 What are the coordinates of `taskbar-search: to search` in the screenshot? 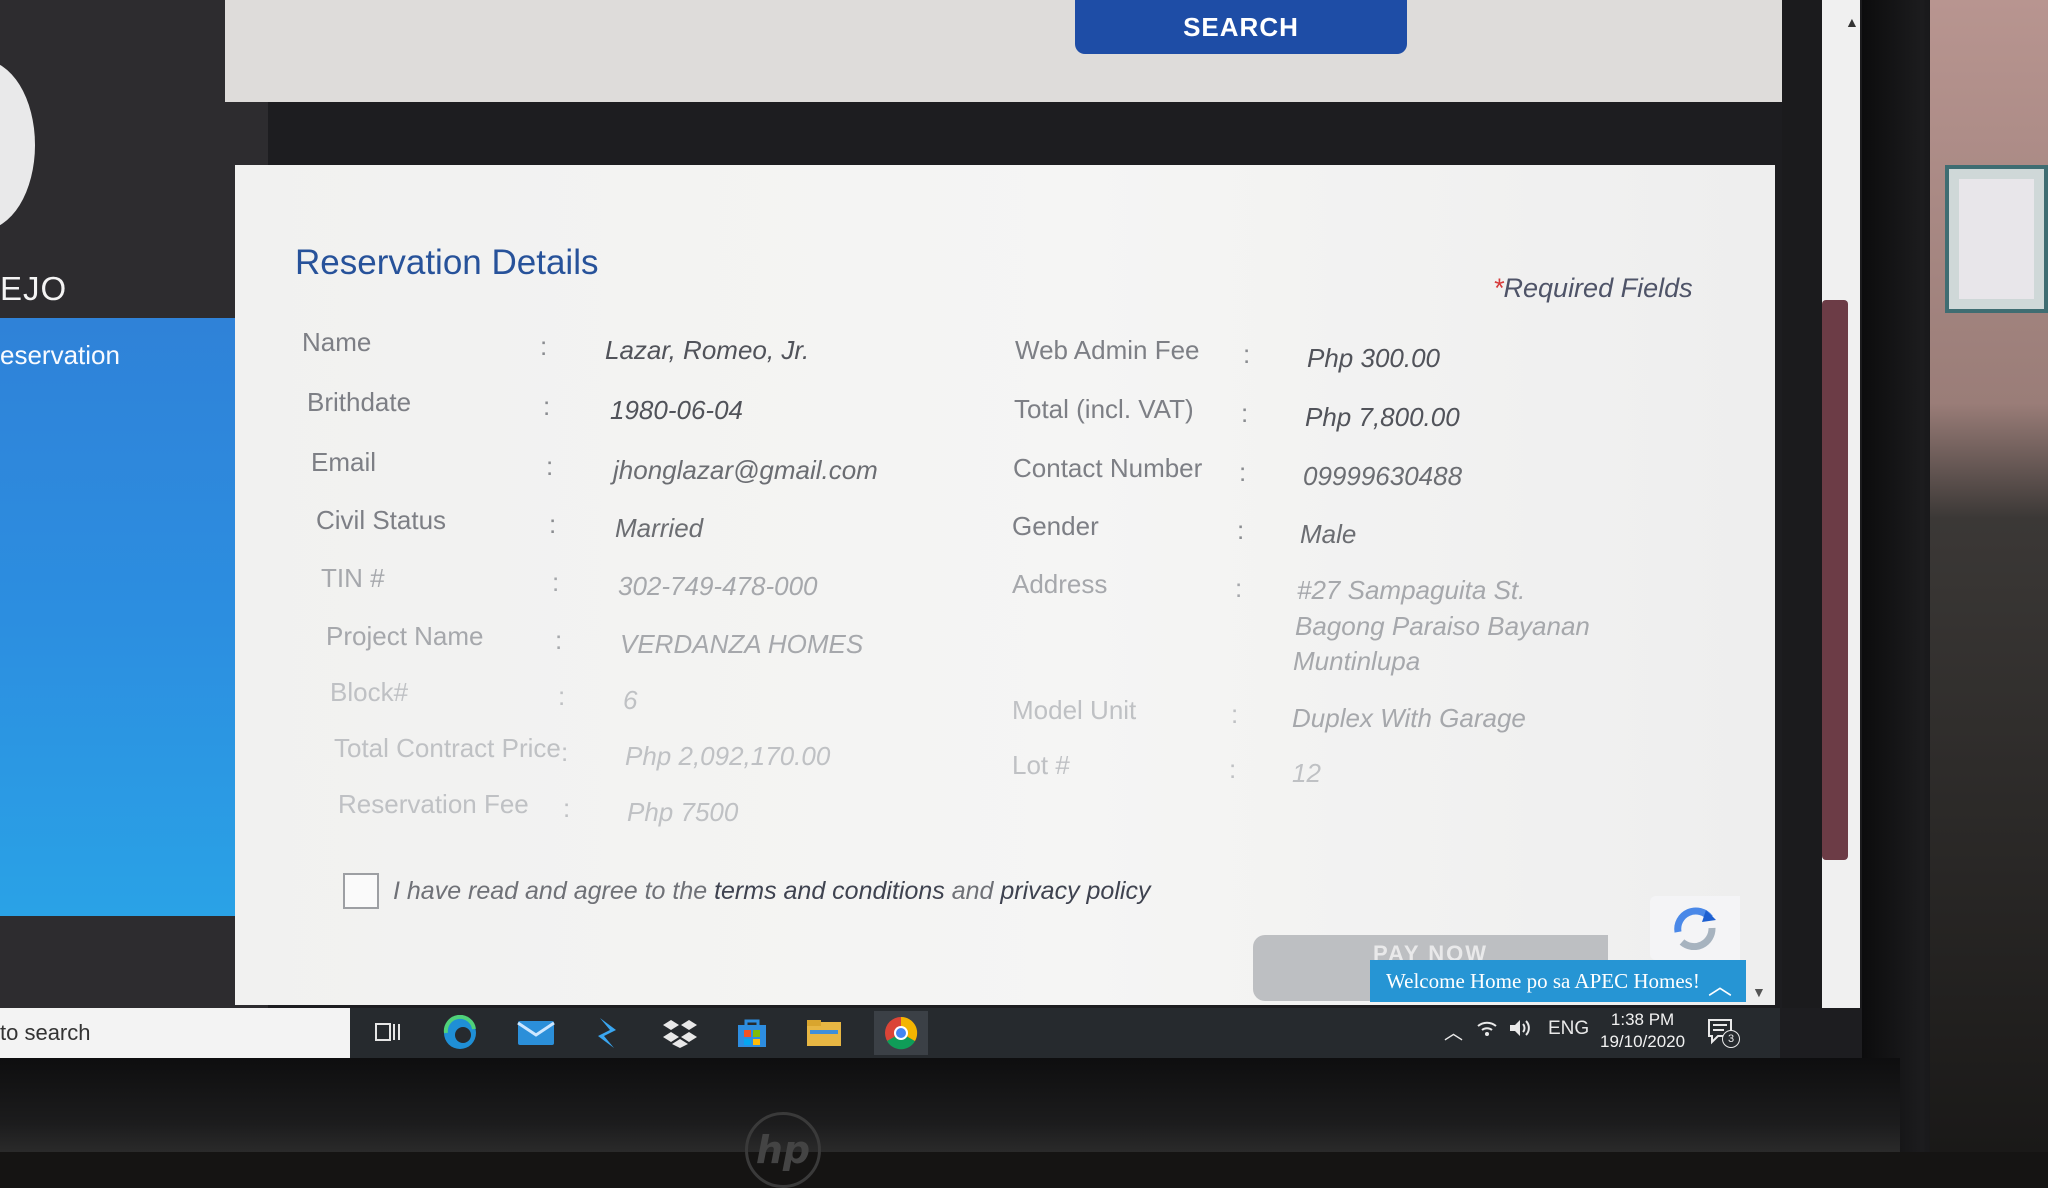 It's located at (175, 1033).